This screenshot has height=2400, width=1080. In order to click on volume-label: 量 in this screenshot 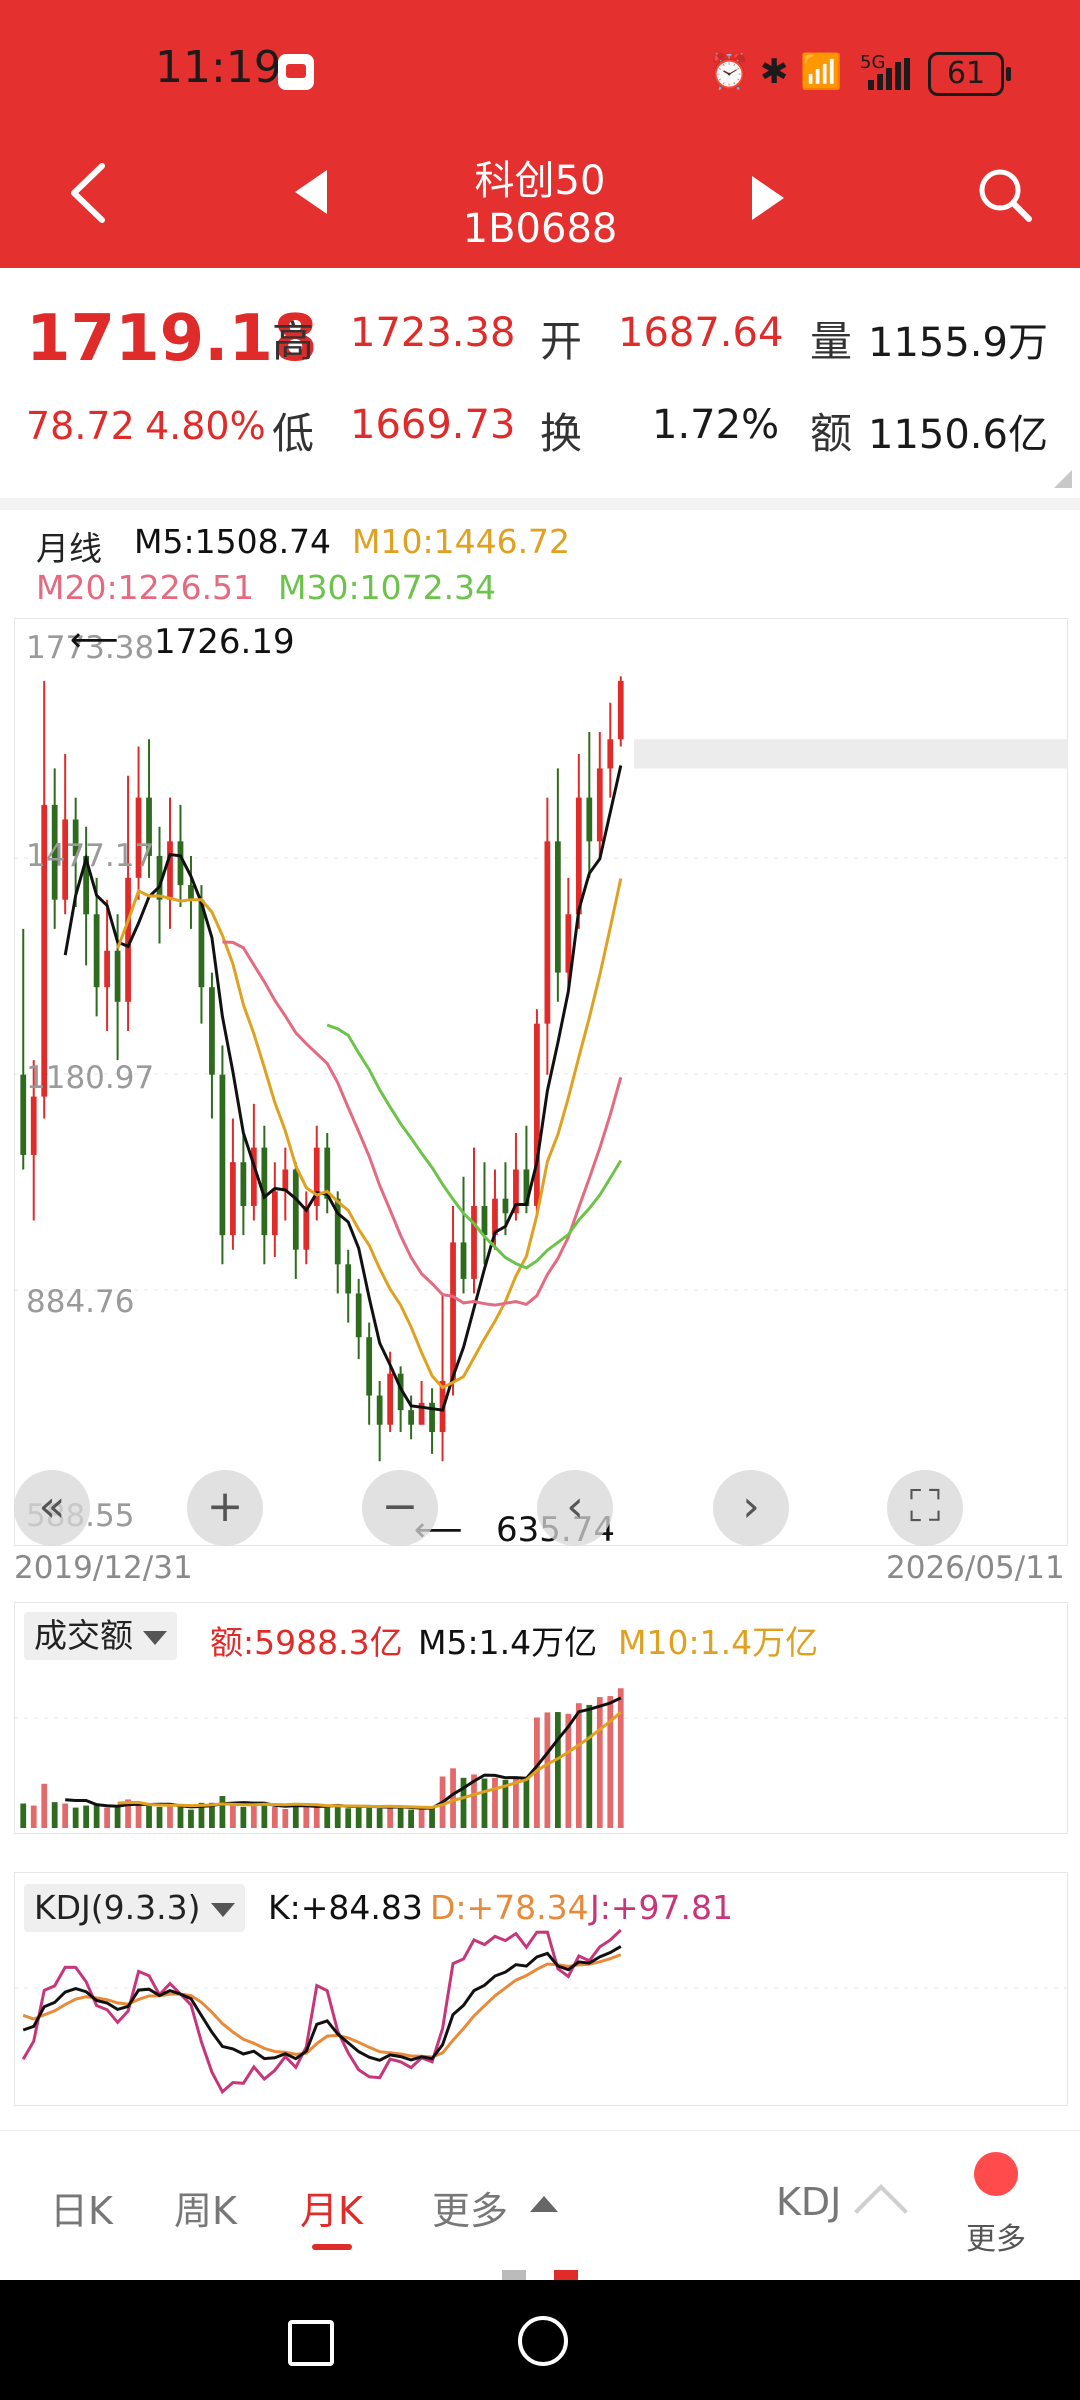, I will do `click(831, 341)`.